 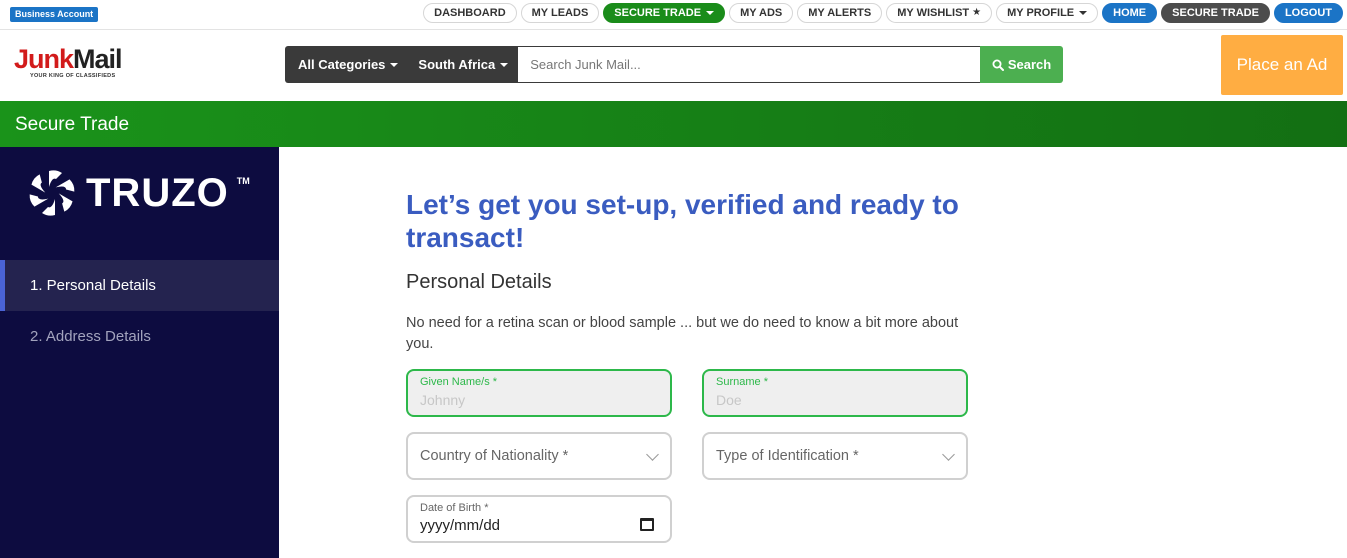 What do you see at coordinates (479, 282) in the screenshot?
I see `section-title: Personal Details` at bounding box center [479, 282].